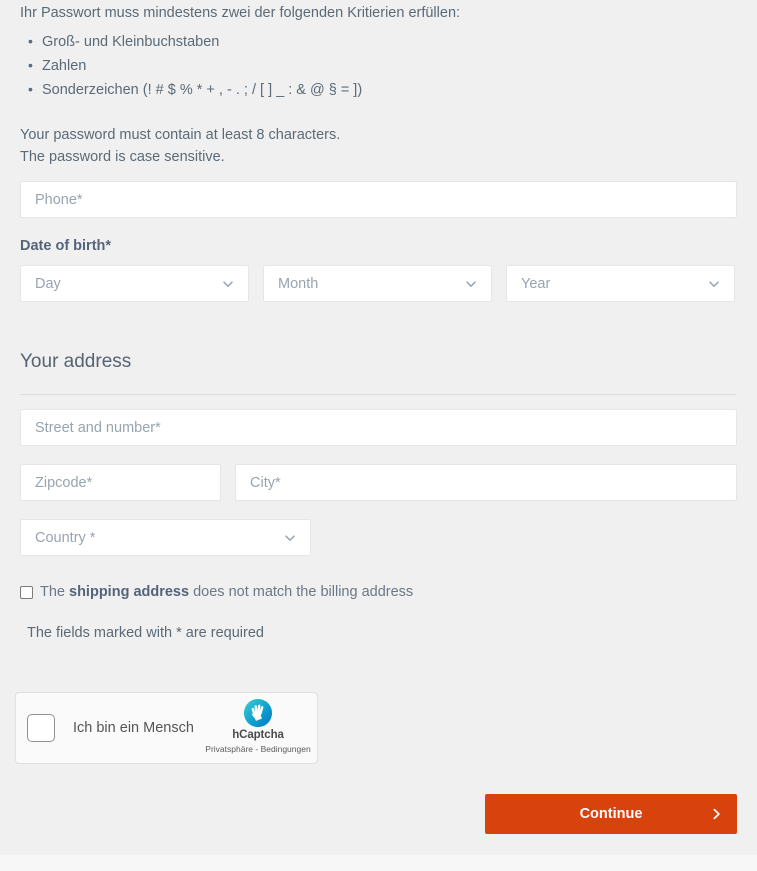  I want to click on continue-button-label: Continue, so click(611, 814).